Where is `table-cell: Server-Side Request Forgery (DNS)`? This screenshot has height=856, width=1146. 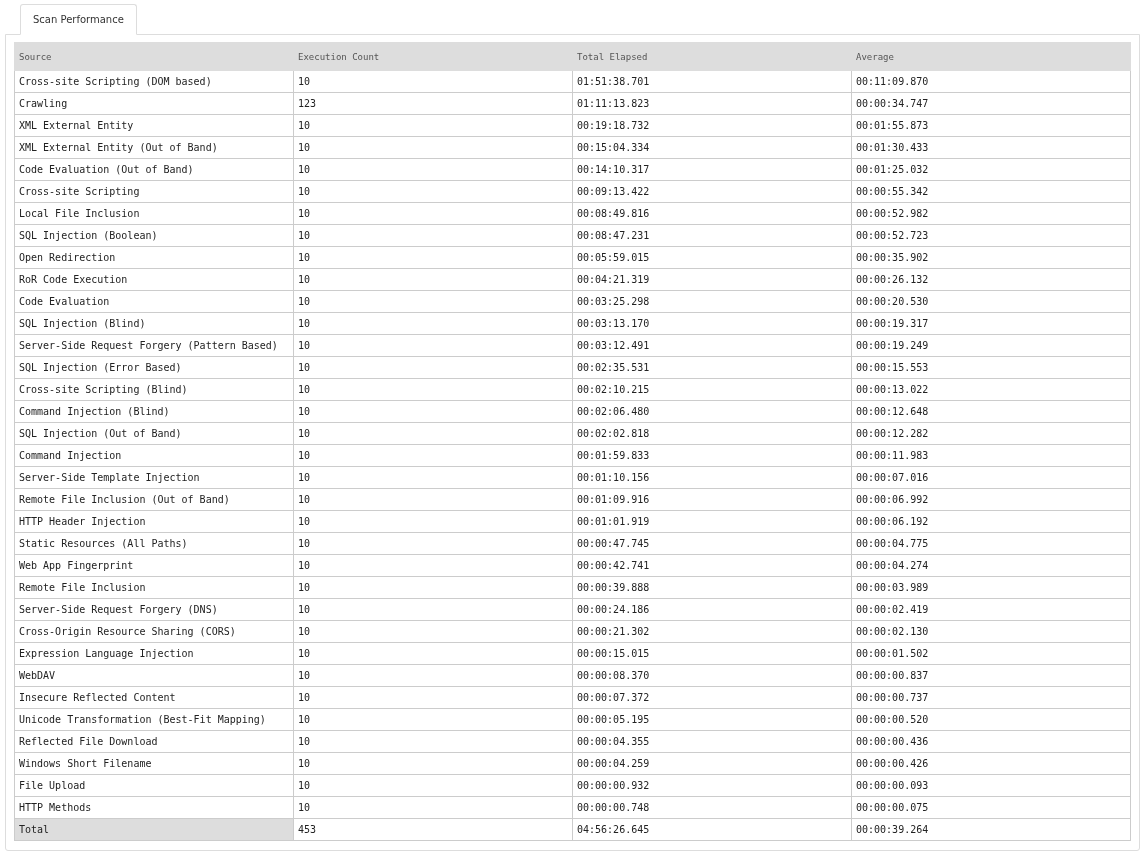
table-cell: Server-Side Request Forgery (DNS) is located at coordinates (154, 609).